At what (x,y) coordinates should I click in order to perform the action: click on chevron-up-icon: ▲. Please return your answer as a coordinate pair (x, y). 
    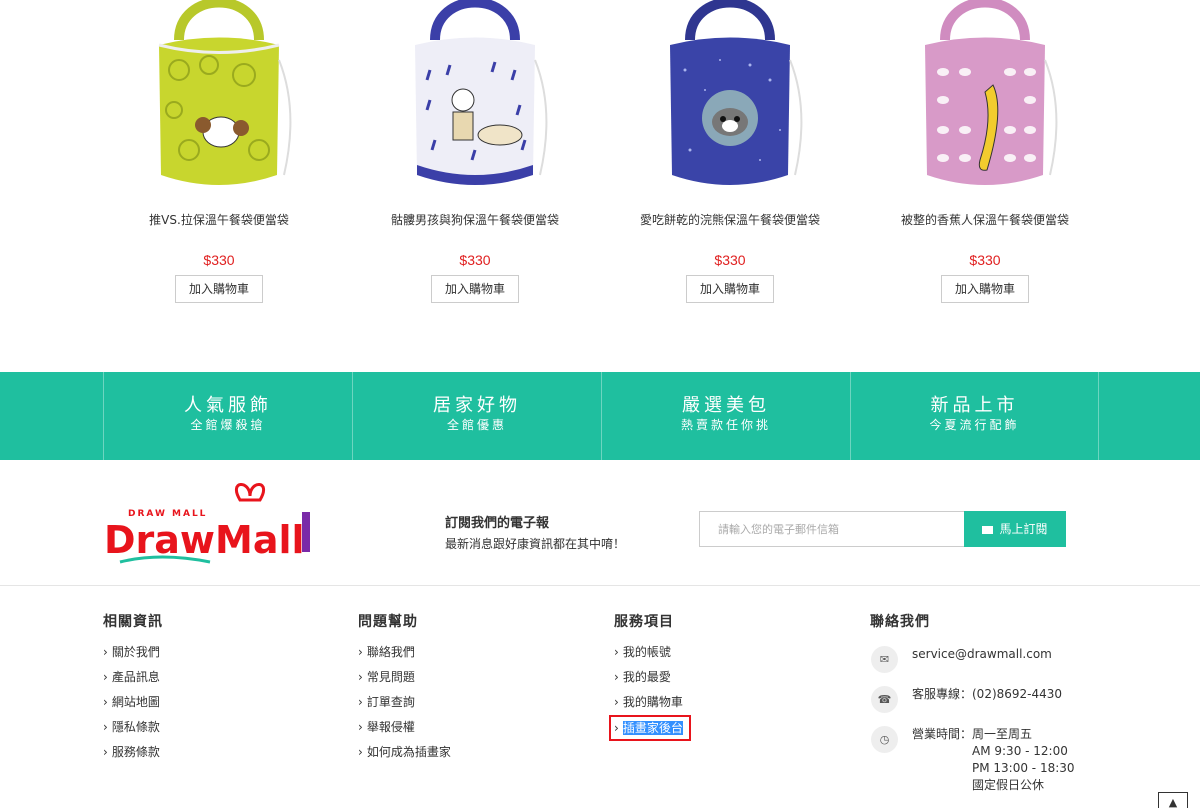
    Looking at the image, I should click on (1173, 802).